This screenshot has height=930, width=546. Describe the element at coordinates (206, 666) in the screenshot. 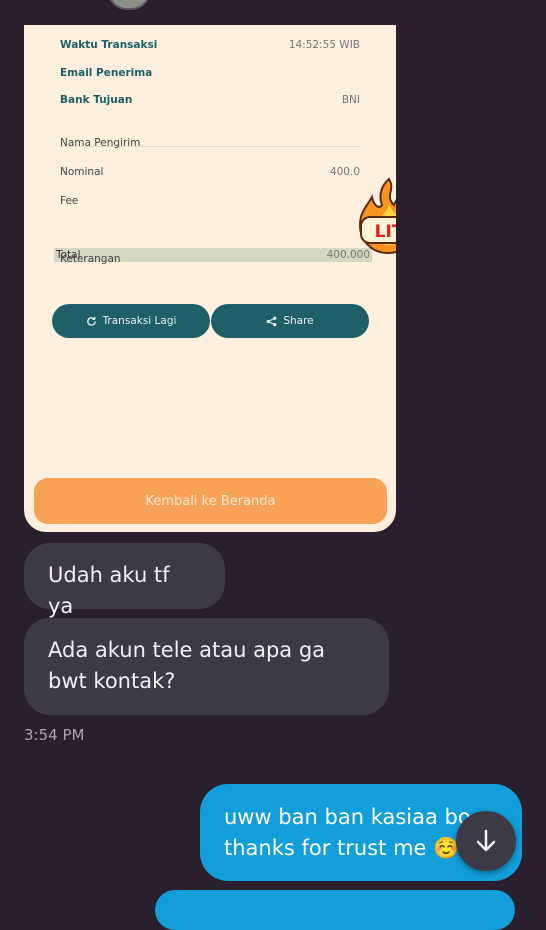

I see `incoming-message: Ada akun tele atau apa ga bwt kontak?` at that location.